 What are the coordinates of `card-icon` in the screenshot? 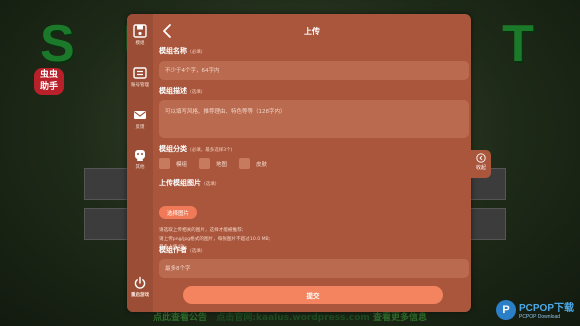 It's located at (140, 73).